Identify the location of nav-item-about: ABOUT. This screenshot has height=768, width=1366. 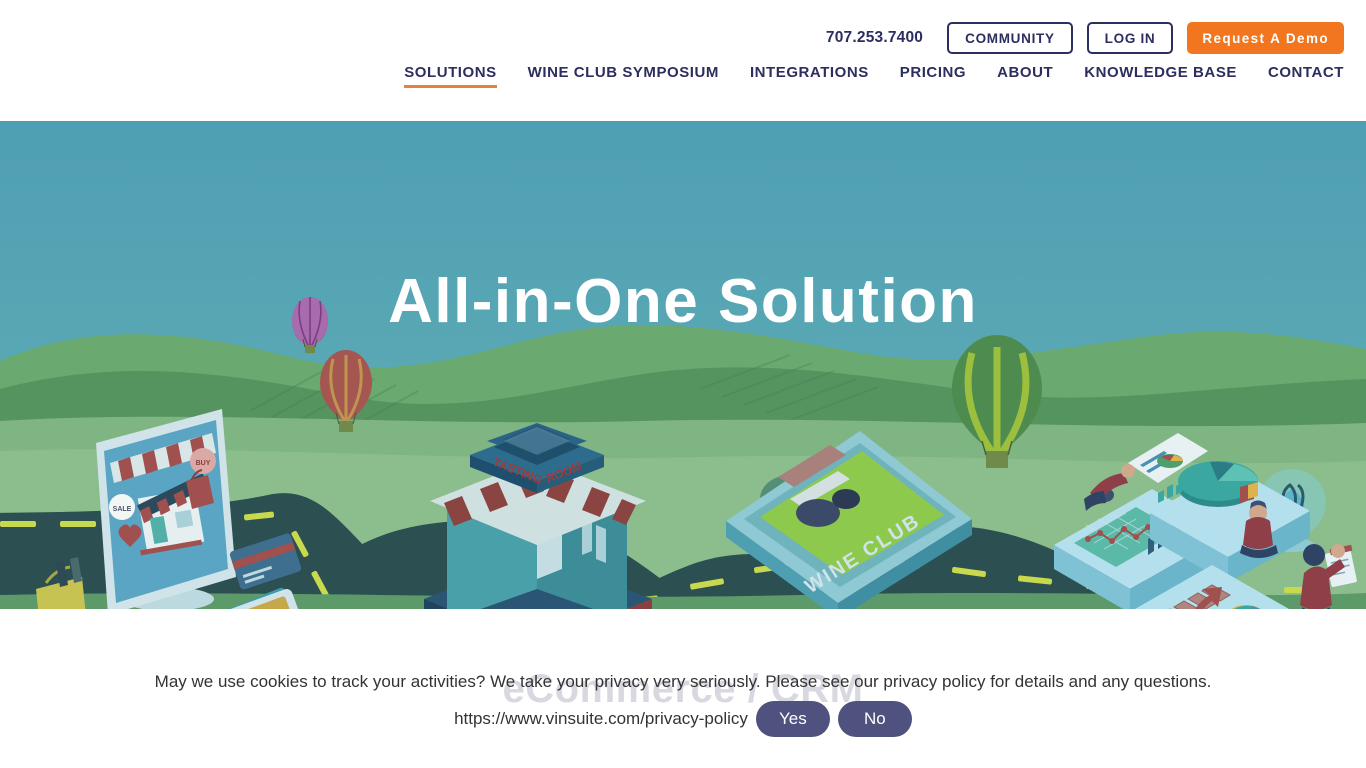
(1025, 77).